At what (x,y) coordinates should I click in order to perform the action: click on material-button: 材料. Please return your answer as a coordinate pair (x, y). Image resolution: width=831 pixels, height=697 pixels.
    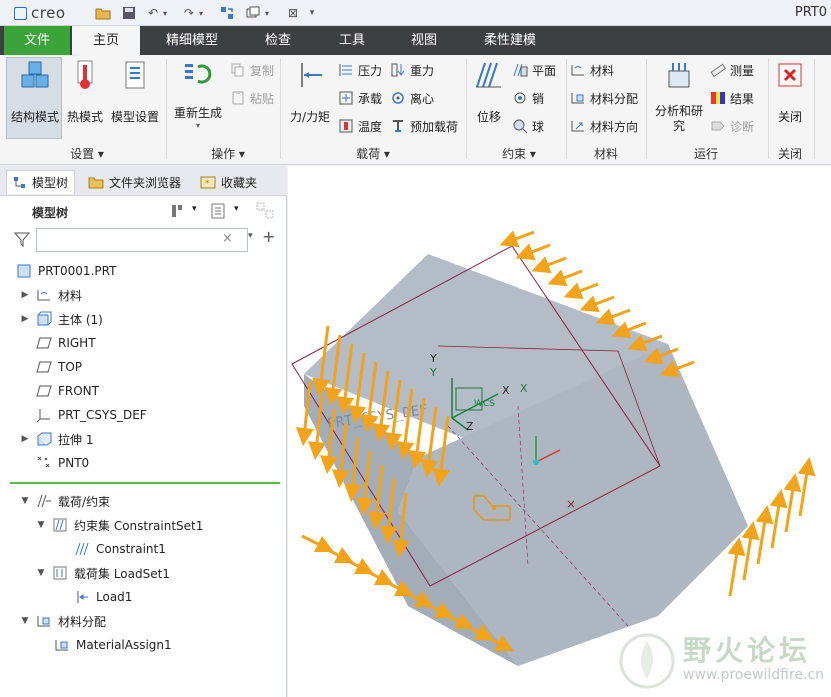
    Looking at the image, I should click on (592, 70).